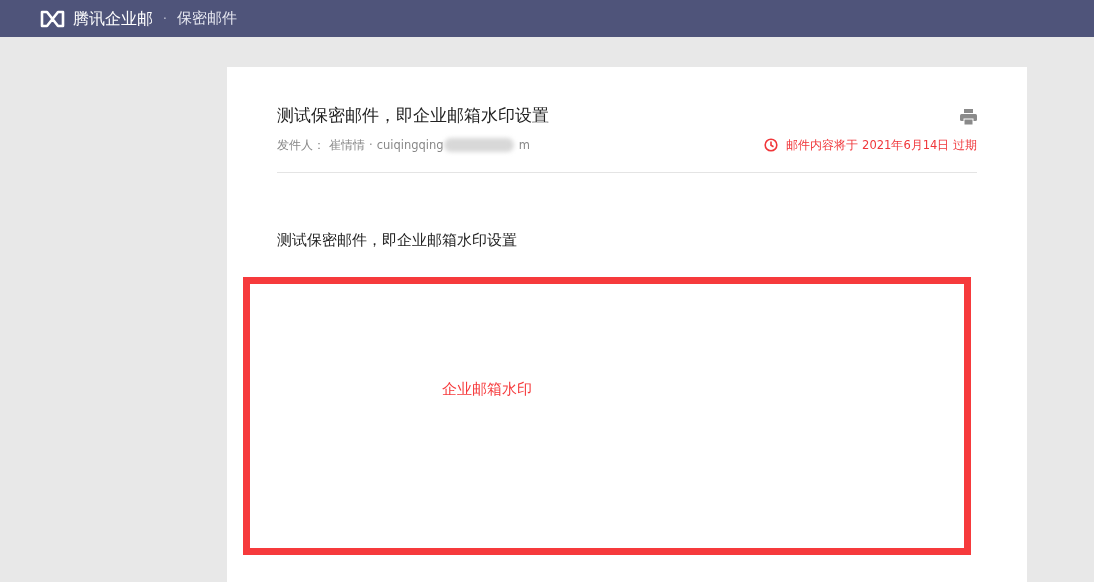  What do you see at coordinates (113, 18) in the screenshot?
I see `product-name: 腾讯企业邮` at bounding box center [113, 18].